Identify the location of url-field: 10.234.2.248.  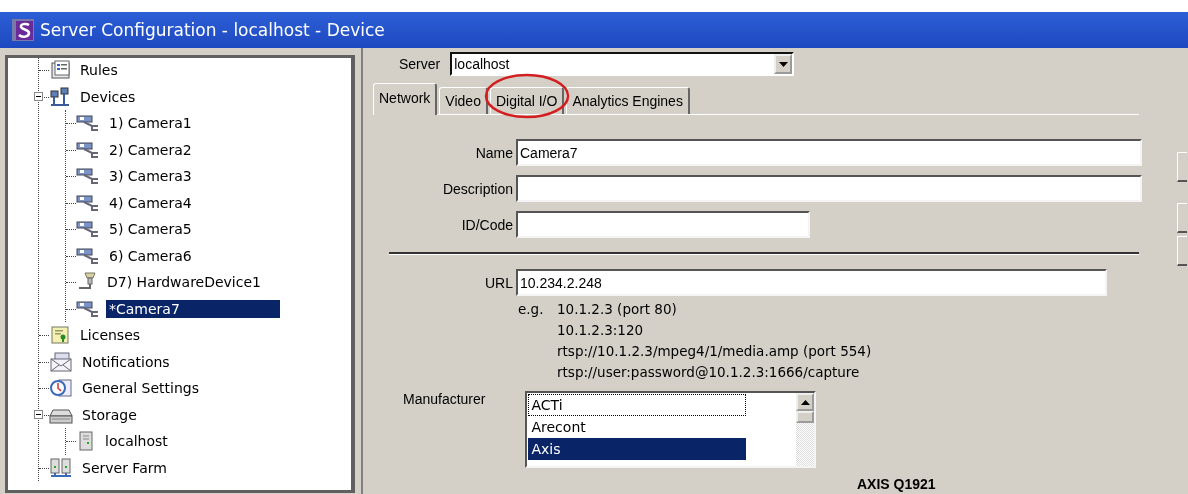
(811, 282).